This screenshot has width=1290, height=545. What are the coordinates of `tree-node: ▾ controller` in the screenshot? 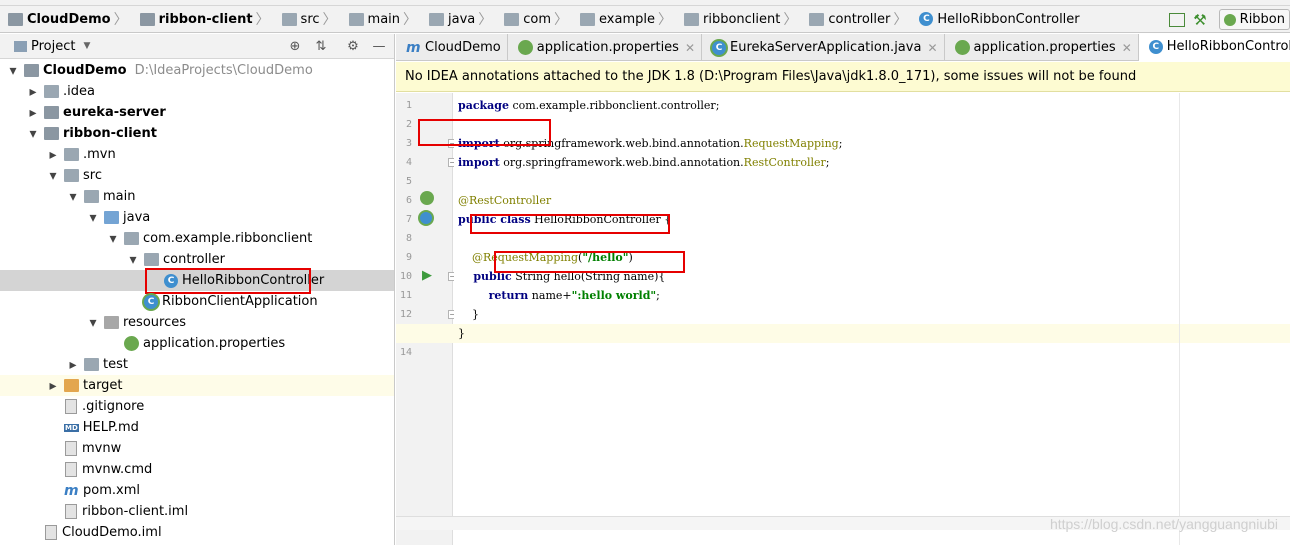 It's located at (197, 259).